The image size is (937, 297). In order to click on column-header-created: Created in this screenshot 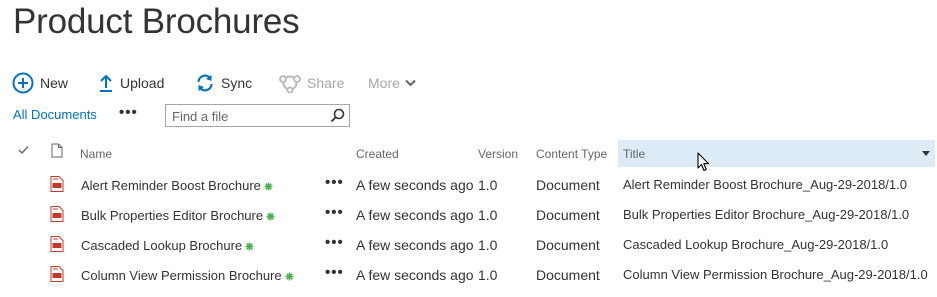, I will do `click(377, 154)`.